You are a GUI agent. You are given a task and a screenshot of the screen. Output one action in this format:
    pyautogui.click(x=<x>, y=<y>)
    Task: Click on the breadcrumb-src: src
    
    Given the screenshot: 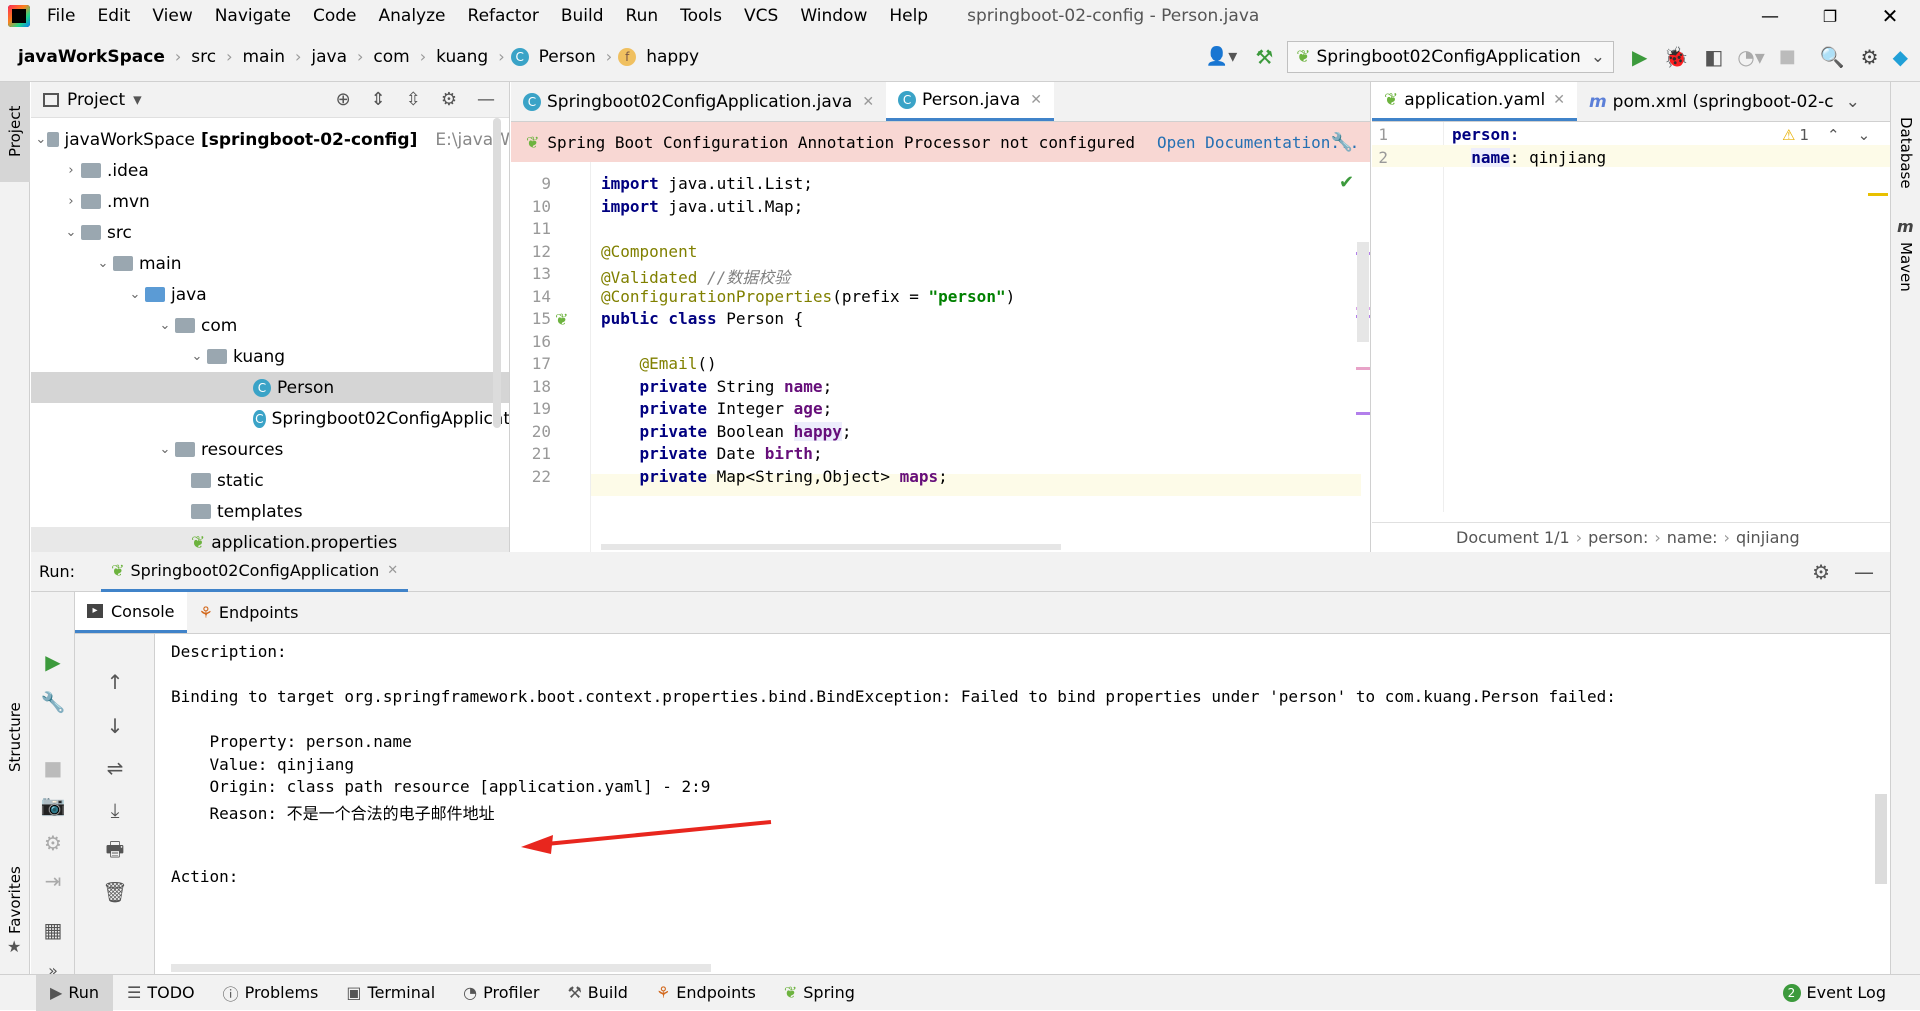 What is the action you would take?
    pyautogui.click(x=203, y=57)
    